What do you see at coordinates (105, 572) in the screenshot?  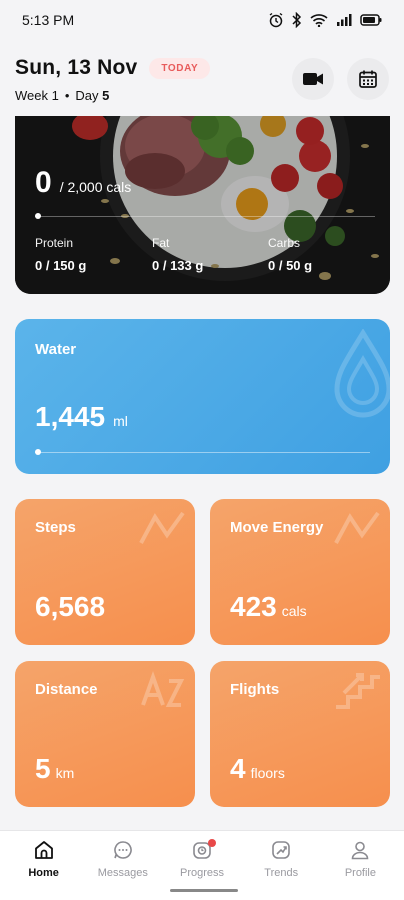 I see `steps-card: Steps 6,568` at bounding box center [105, 572].